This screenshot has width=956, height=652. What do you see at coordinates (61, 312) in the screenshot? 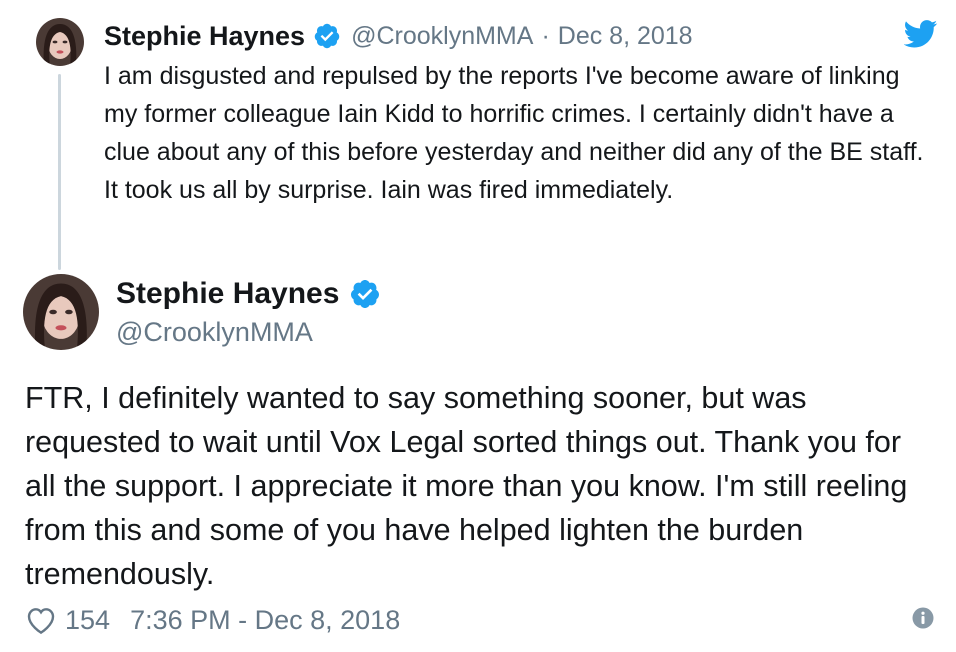
I see `author-avatar` at bounding box center [61, 312].